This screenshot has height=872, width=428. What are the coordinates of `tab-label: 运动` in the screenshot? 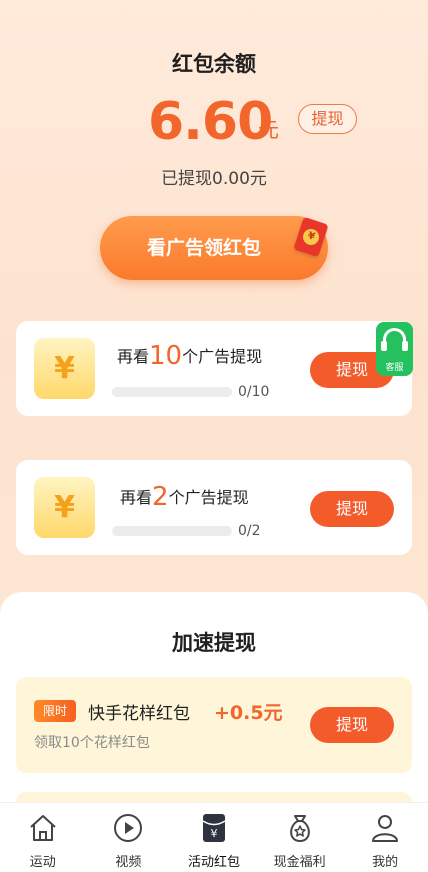 It's located at (42, 862).